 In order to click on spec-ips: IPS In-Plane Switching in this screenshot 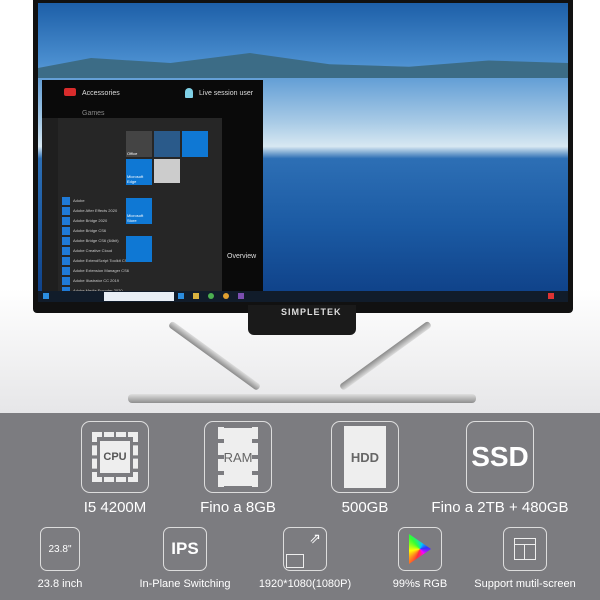, I will do `click(185, 558)`.